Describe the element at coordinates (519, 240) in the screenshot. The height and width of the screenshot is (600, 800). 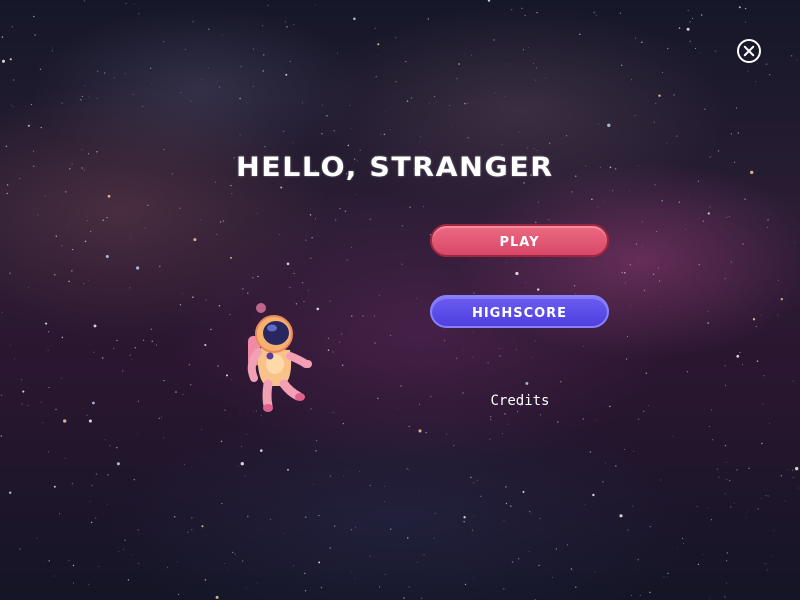
I see `play-button: PLAY` at that location.